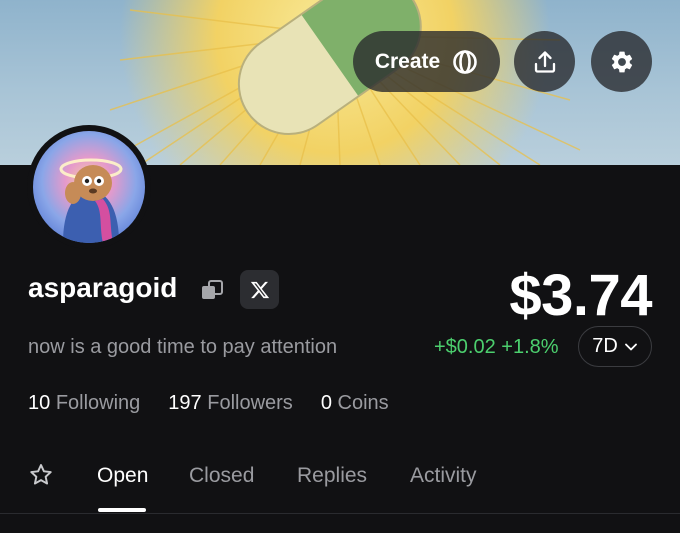 Image resolution: width=680 pixels, height=533 pixels. What do you see at coordinates (630, 346) in the screenshot?
I see `chevron-down-icon` at bounding box center [630, 346].